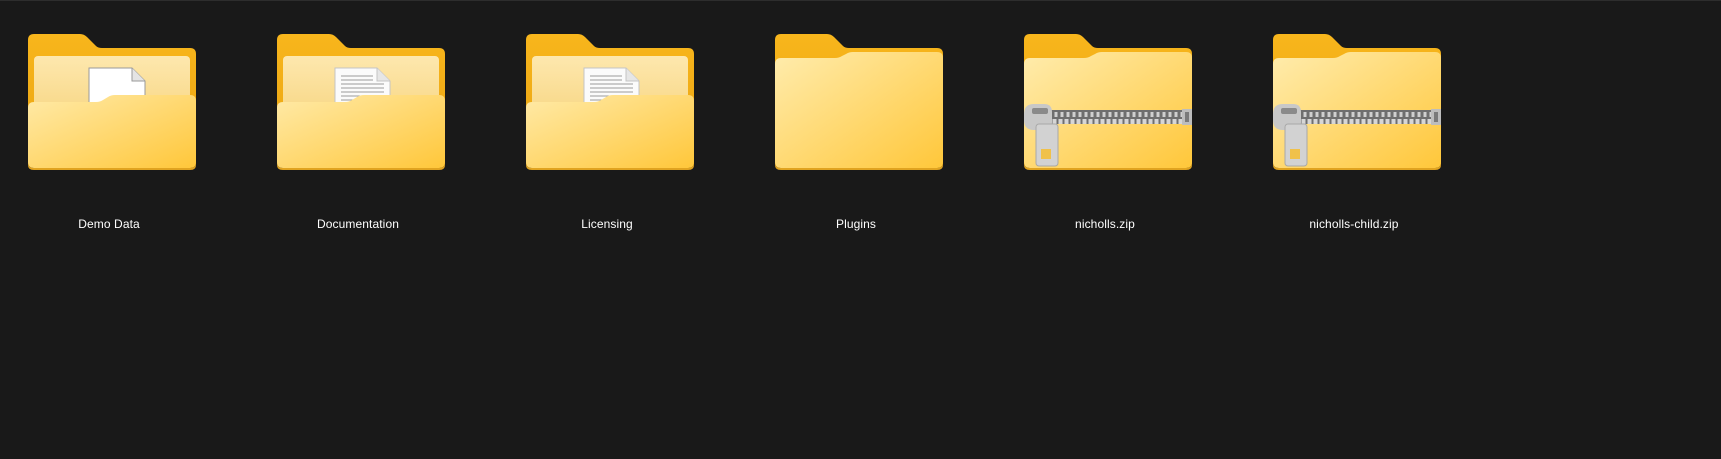 Image resolution: width=1721 pixels, height=459 pixels. I want to click on file-item-licensing: Licensing, so click(607, 135).